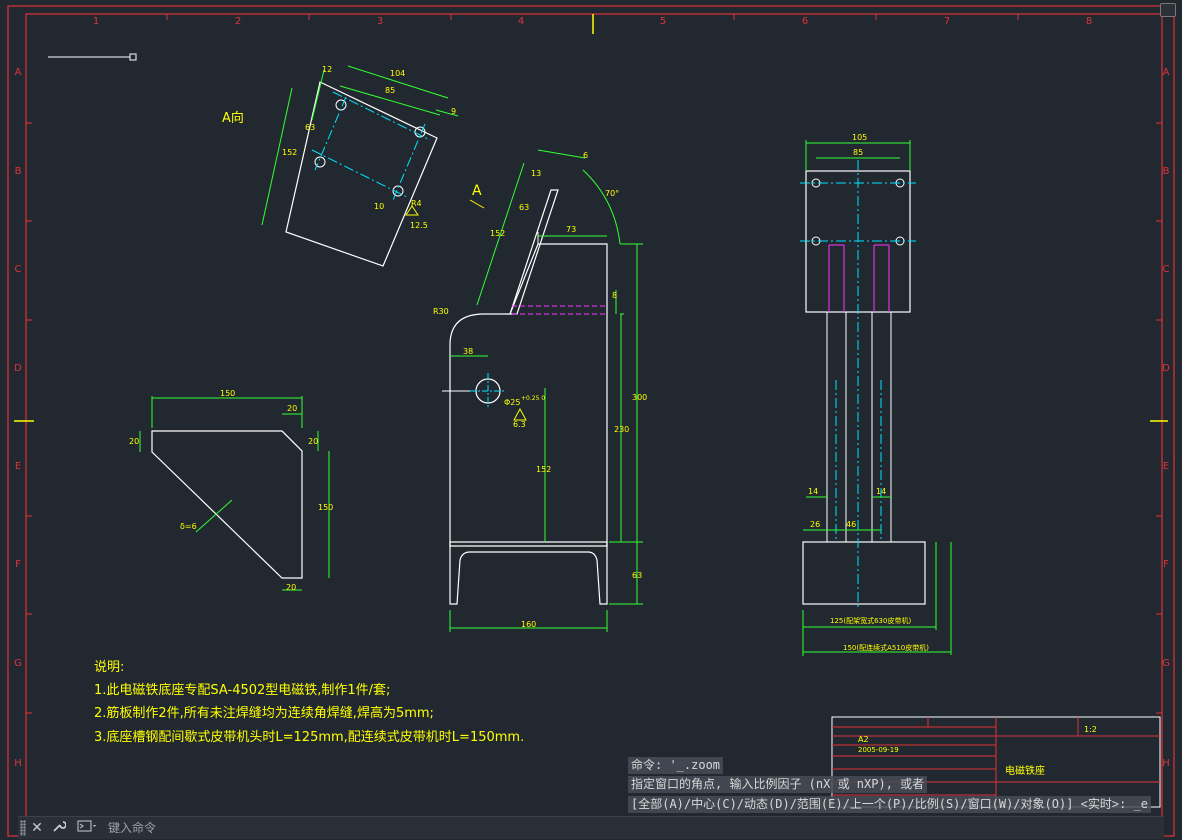 Image resolution: width=1182 pixels, height=840 pixels. I want to click on column-label: 4, so click(521, 21).